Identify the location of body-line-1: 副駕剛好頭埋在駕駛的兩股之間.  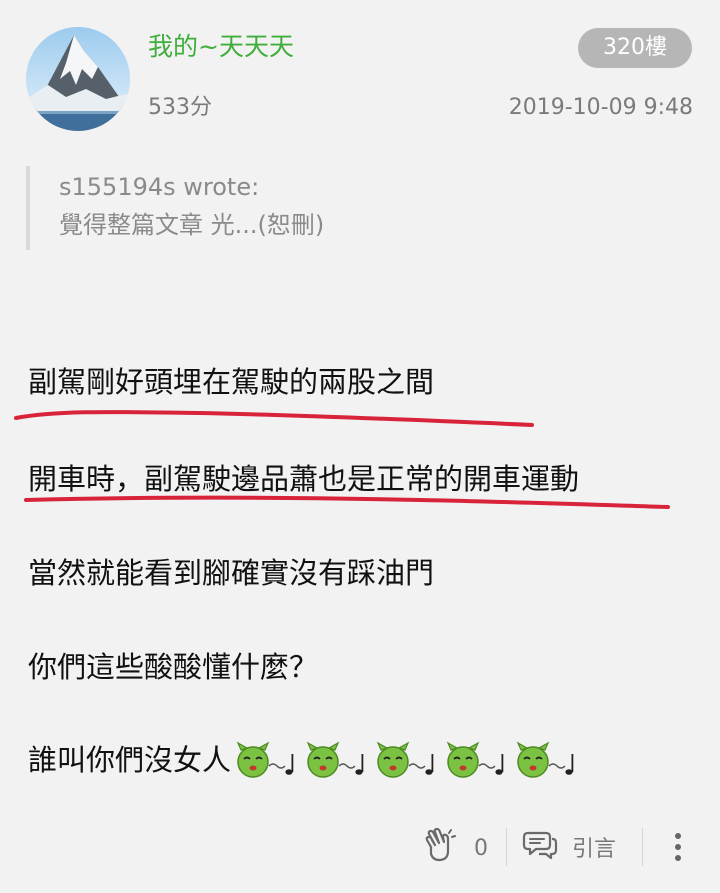
(231, 382).